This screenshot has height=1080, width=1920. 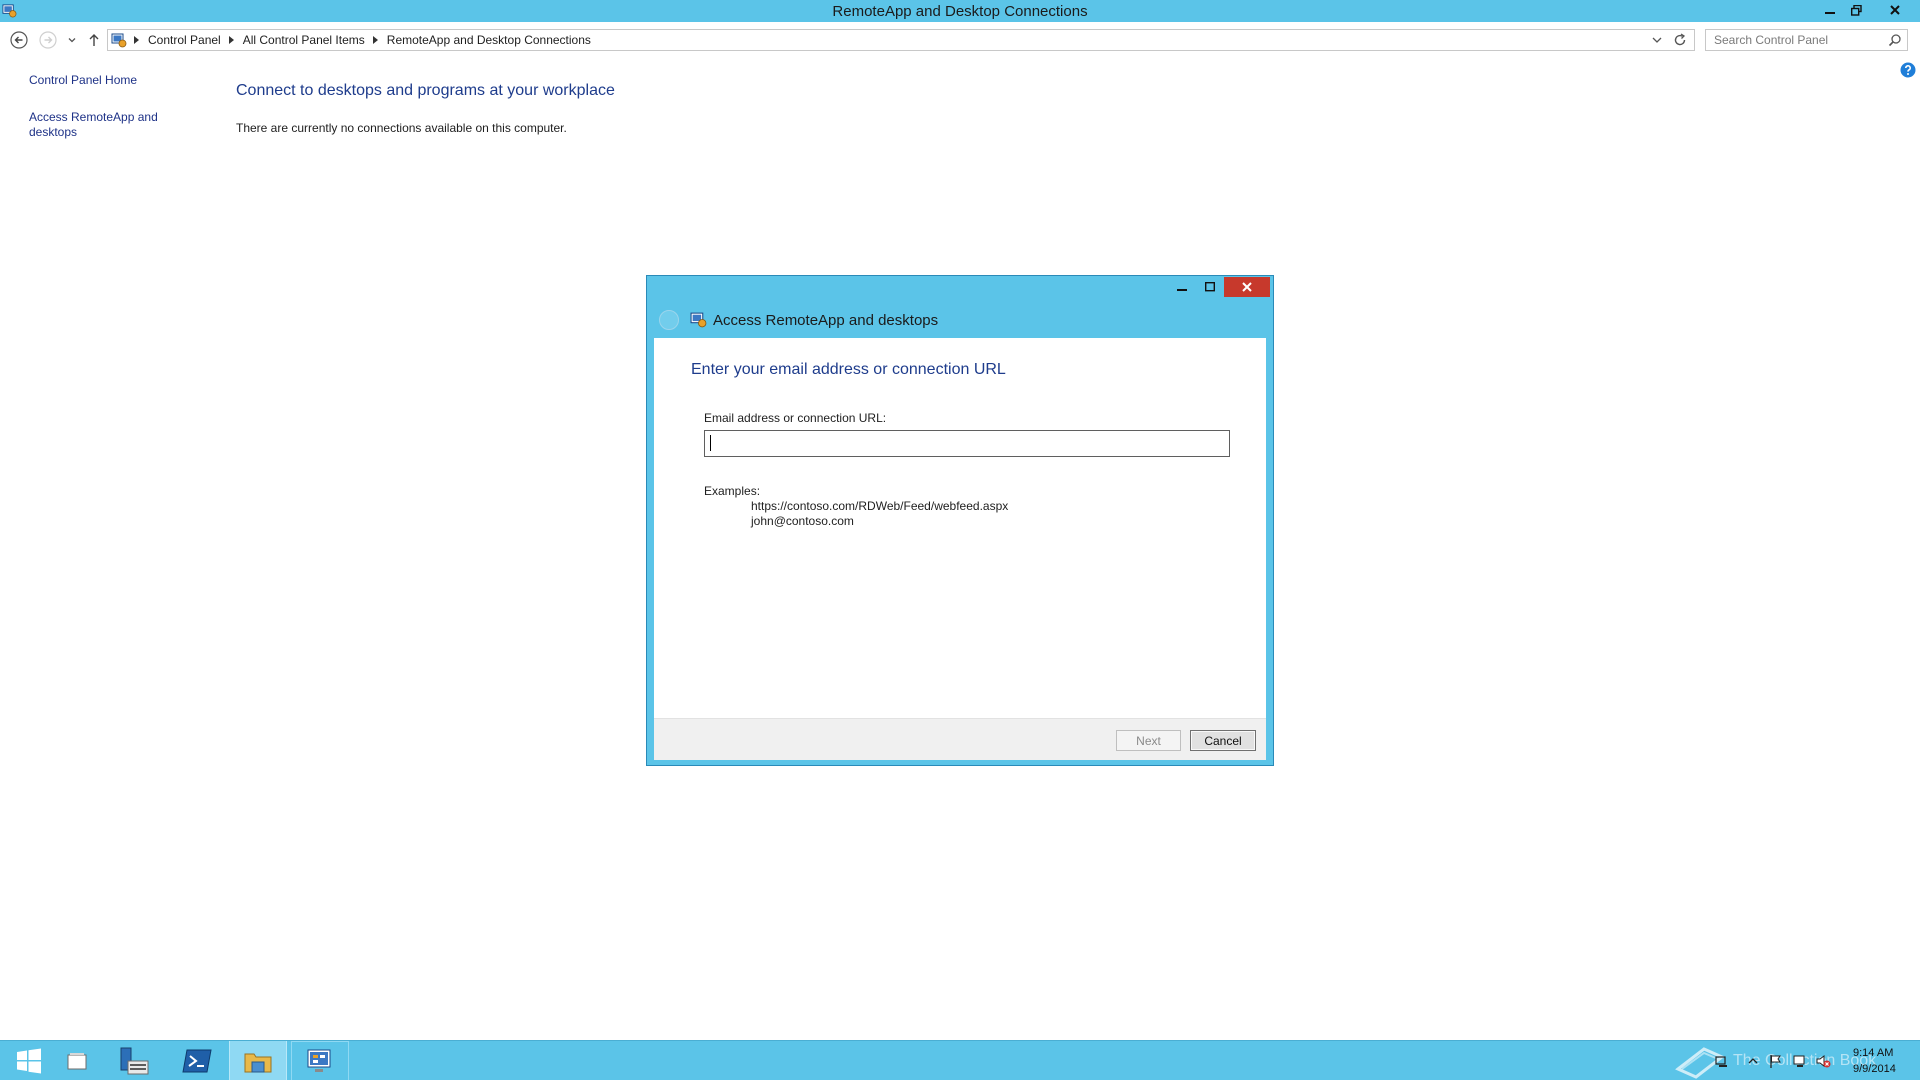 What do you see at coordinates (960, 739) in the screenshot?
I see `dialog-footer: Next Cancel` at bounding box center [960, 739].